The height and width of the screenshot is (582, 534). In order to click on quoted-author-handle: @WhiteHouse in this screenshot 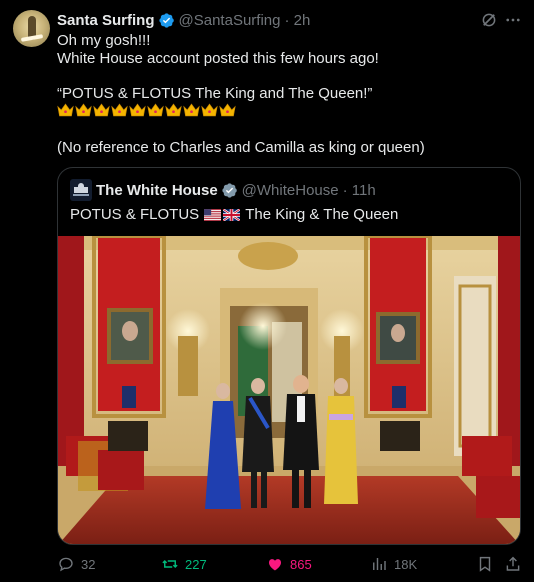, I will do `click(290, 190)`.